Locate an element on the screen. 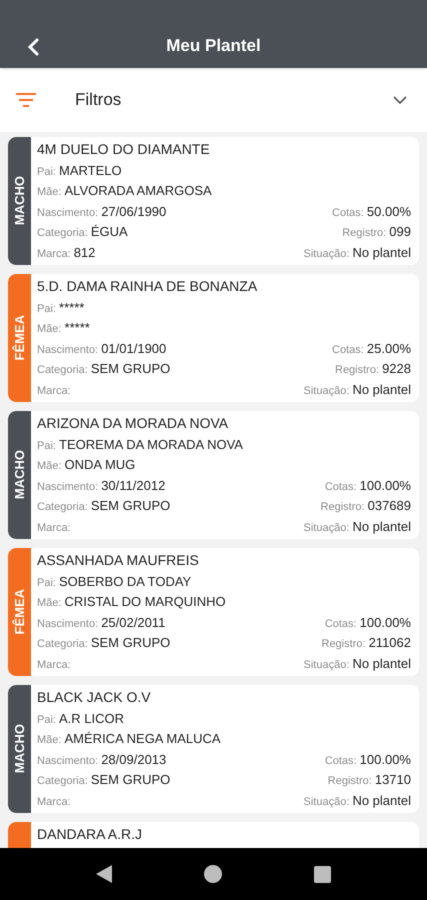 Image resolution: width=427 pixels, height=900 pixels. animal-name: ASSANHADA MAUFREIS is located at coordinates (118, 560).